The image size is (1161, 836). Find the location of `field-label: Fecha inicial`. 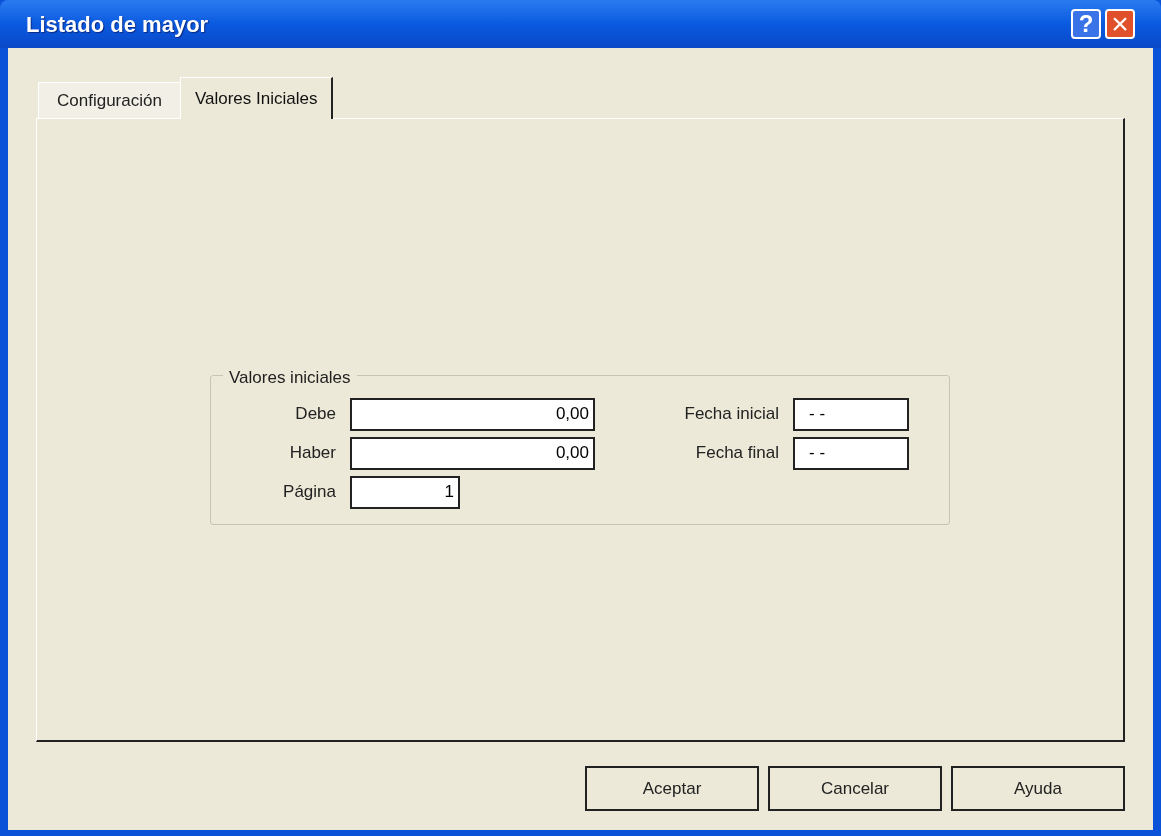

field-label: Fecha inicial is located at coordinates (731, 414).